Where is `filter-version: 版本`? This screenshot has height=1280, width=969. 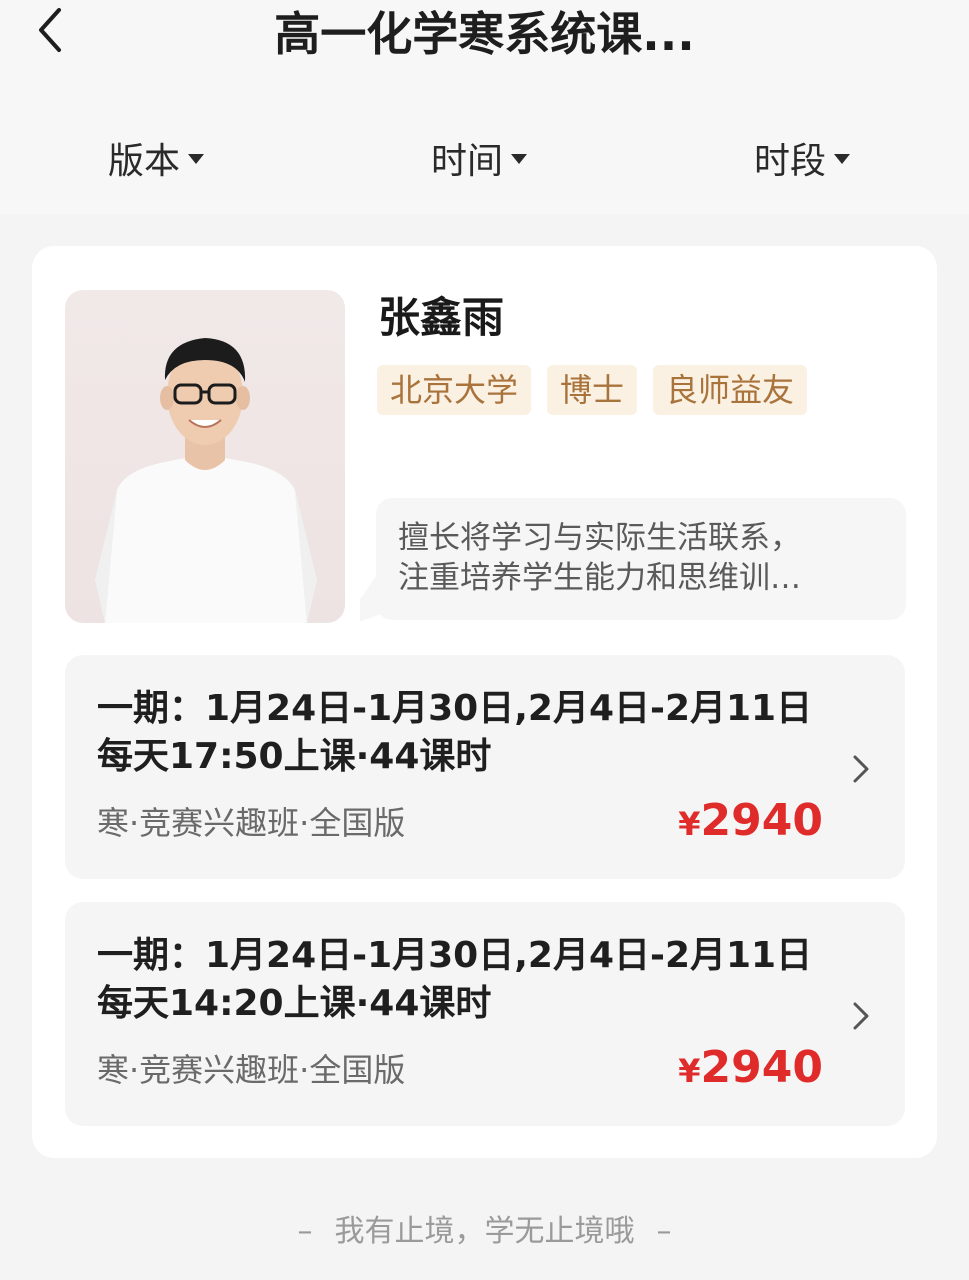
filter-version: 版本 is located at coordinates (156, 158).